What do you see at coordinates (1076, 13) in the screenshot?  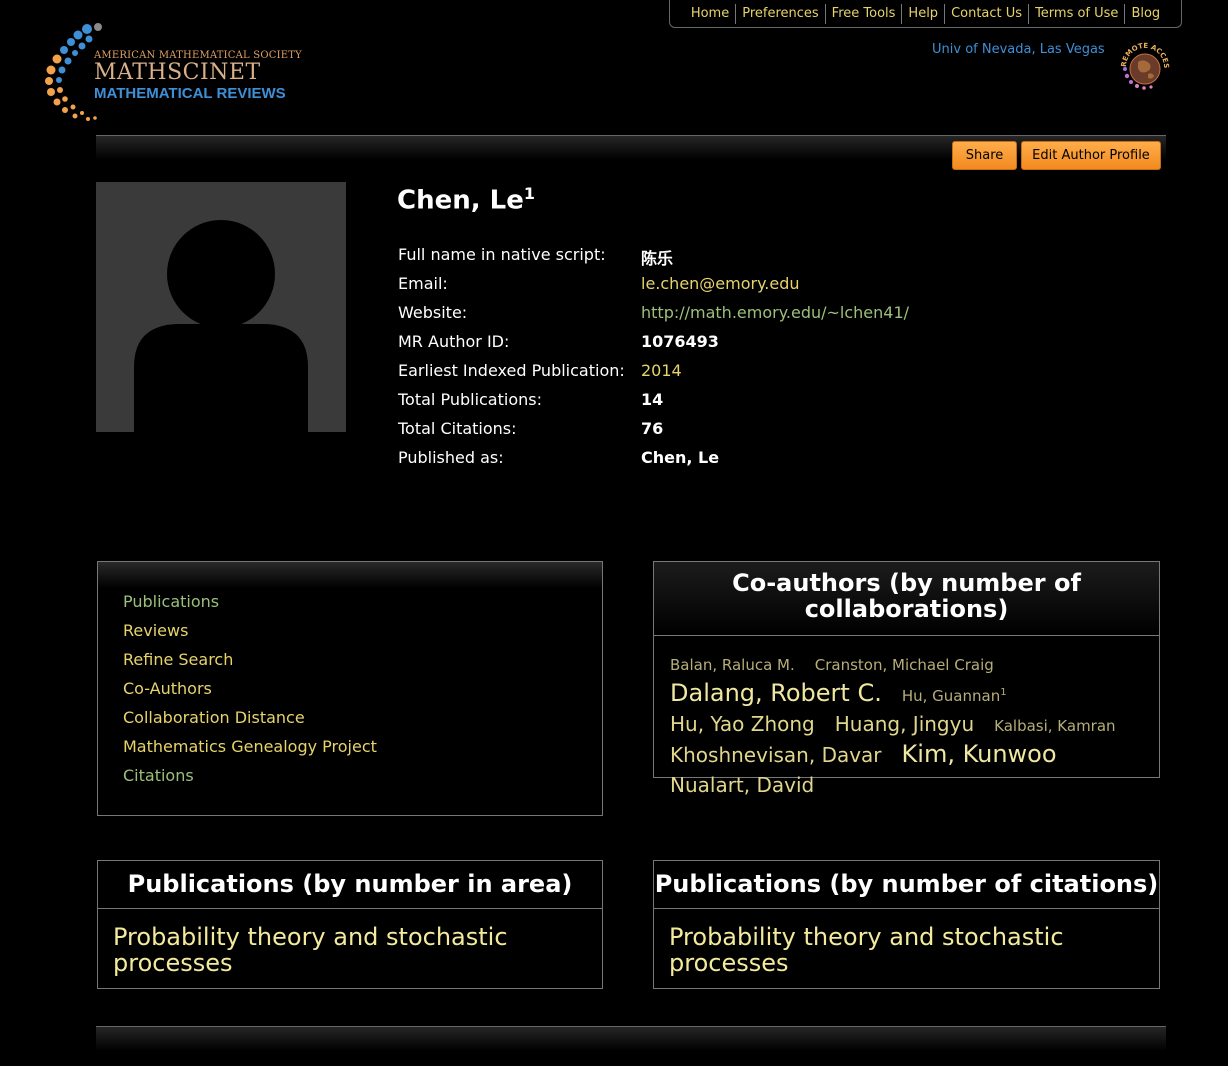 I see `nav-terms-of-use-link: Terms of Use` at bounding box center [1076, 13].